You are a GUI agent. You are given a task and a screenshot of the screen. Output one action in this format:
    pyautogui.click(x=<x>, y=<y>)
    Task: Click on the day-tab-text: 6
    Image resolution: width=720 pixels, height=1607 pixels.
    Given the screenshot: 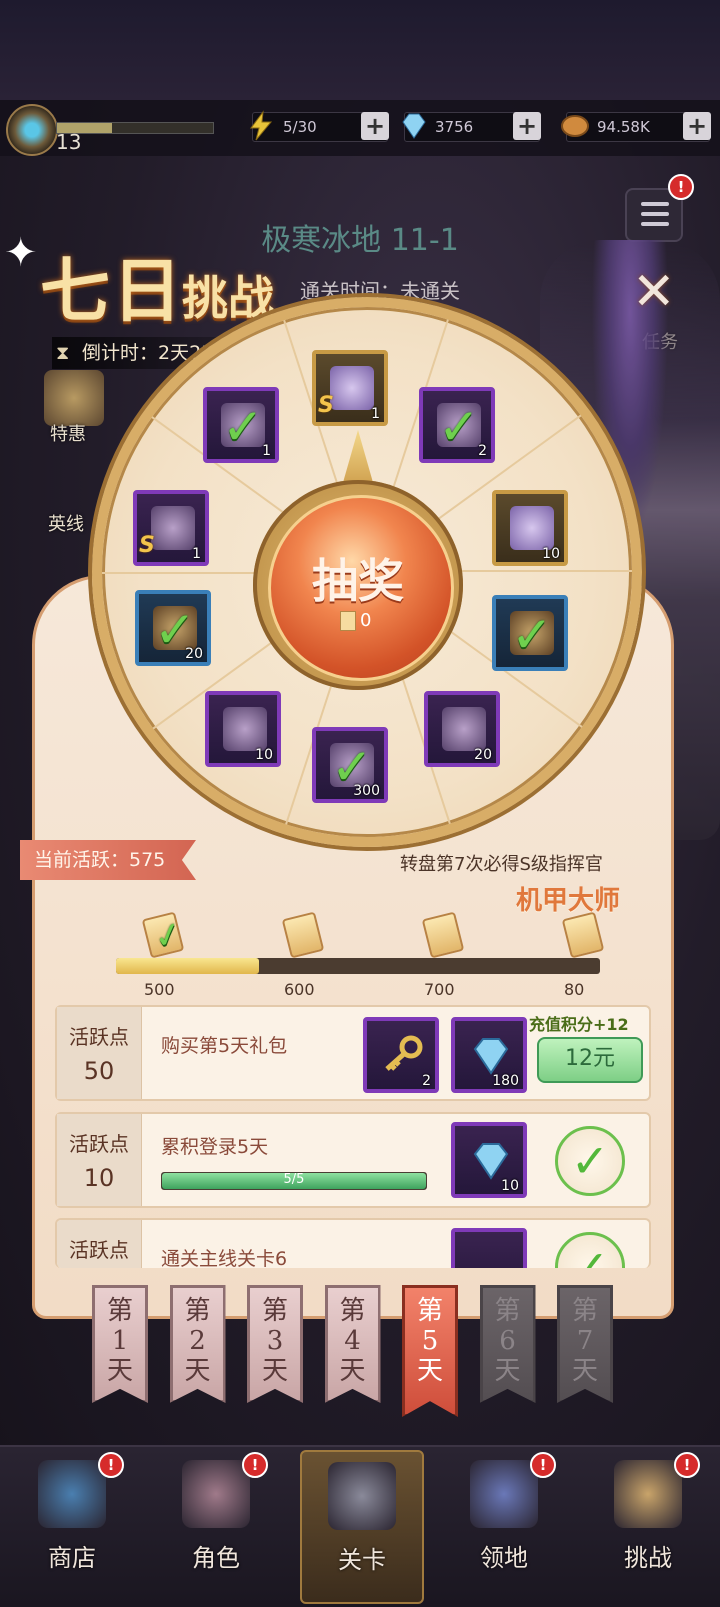 What is the action you would take?
    pyautogui.click(x=507, y=1341)
    